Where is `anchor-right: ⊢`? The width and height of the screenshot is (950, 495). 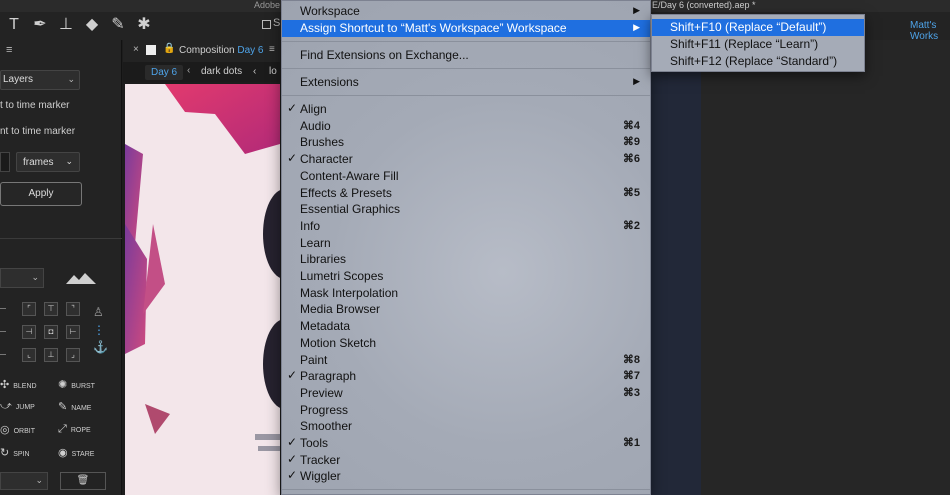
anchor-right: ⊢ is located at coordinates (73, 332).